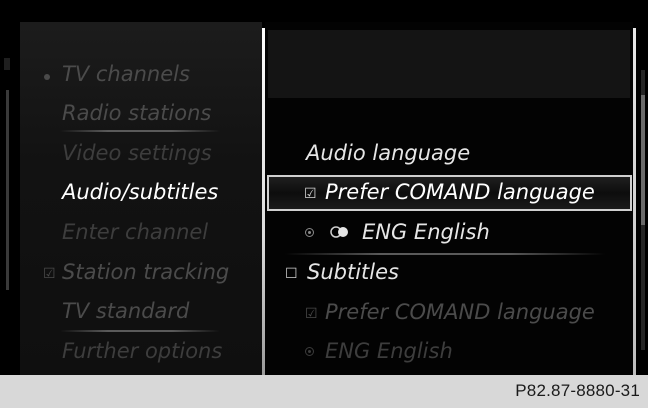  What do you see at coordinates (135, 232) in the screenshot?
I see `menu-item-enter-channel: Enter channel` at bounding box center [135, 232].